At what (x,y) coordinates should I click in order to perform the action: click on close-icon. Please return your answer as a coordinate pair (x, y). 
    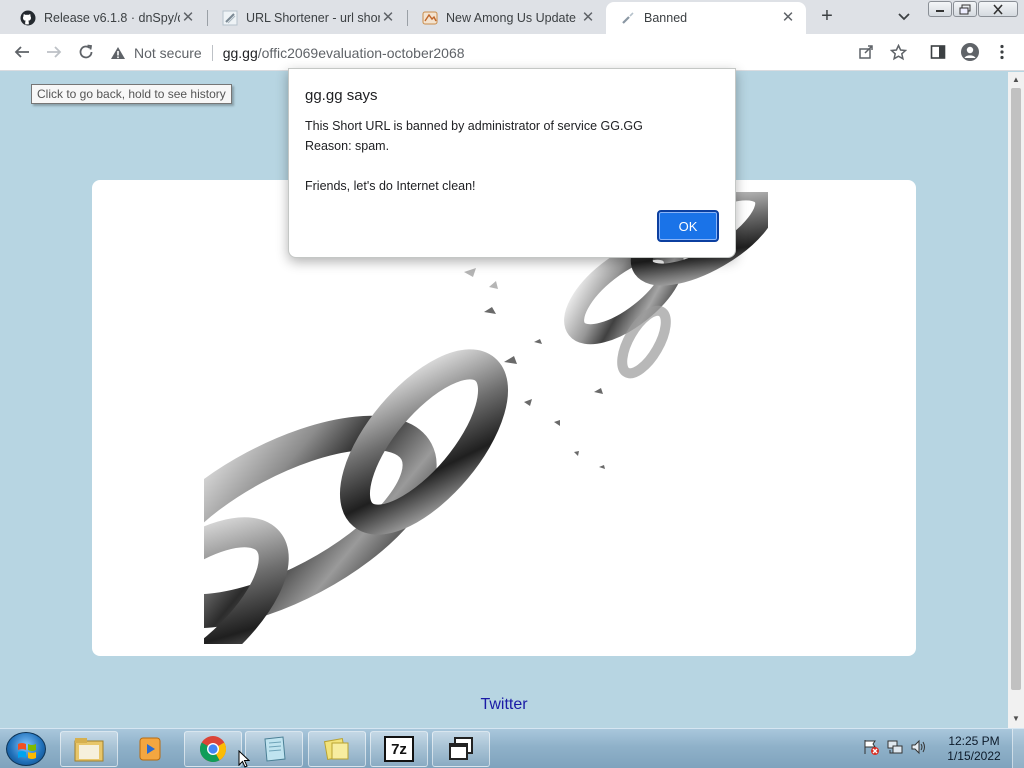
    Looking at the image, I should click on (998, 9).